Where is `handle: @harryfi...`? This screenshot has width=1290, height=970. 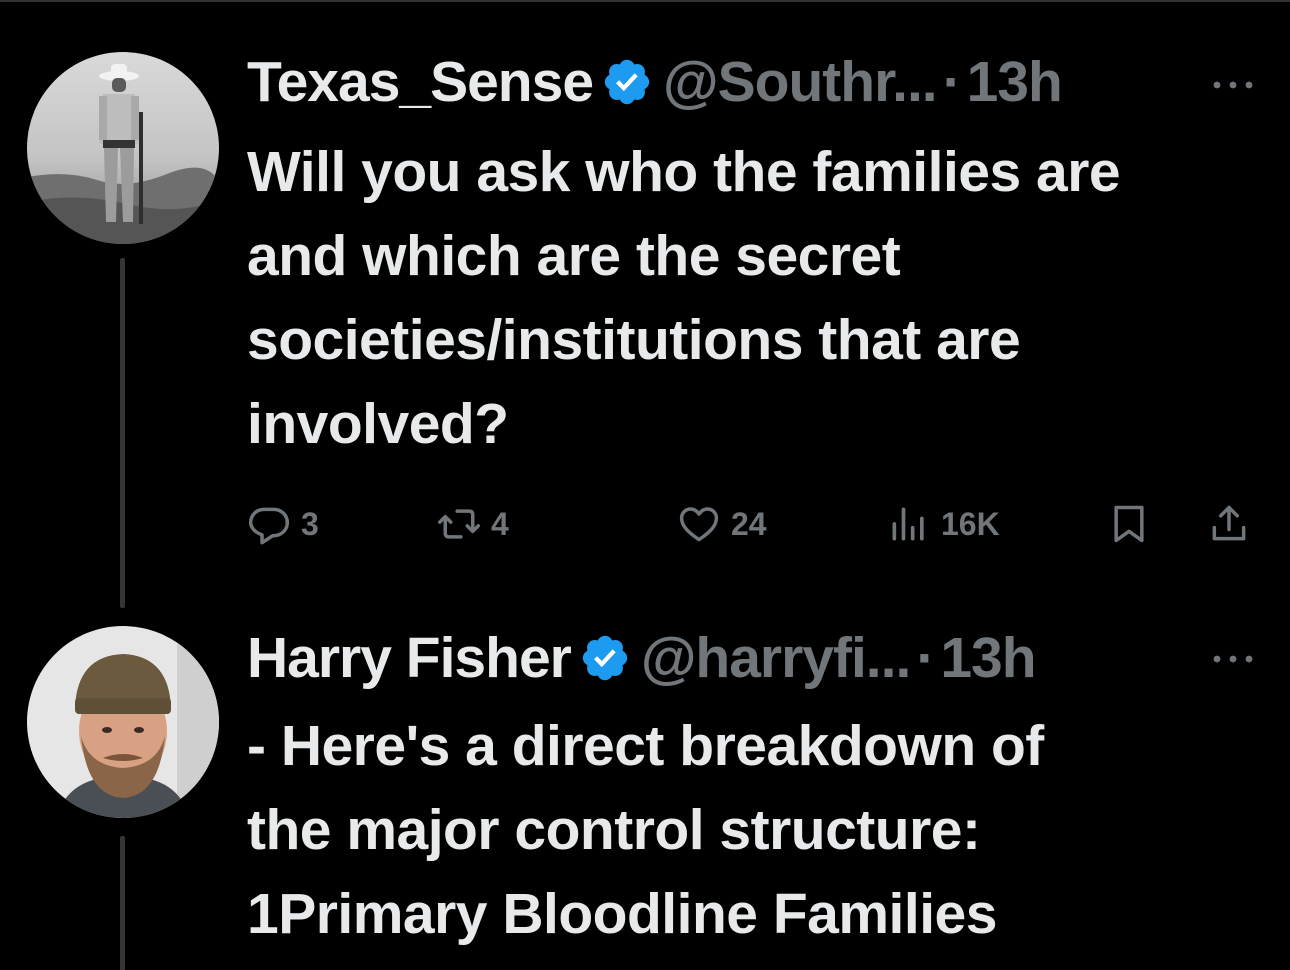
handle: @harryfi... is located at coordinates (776, 658).